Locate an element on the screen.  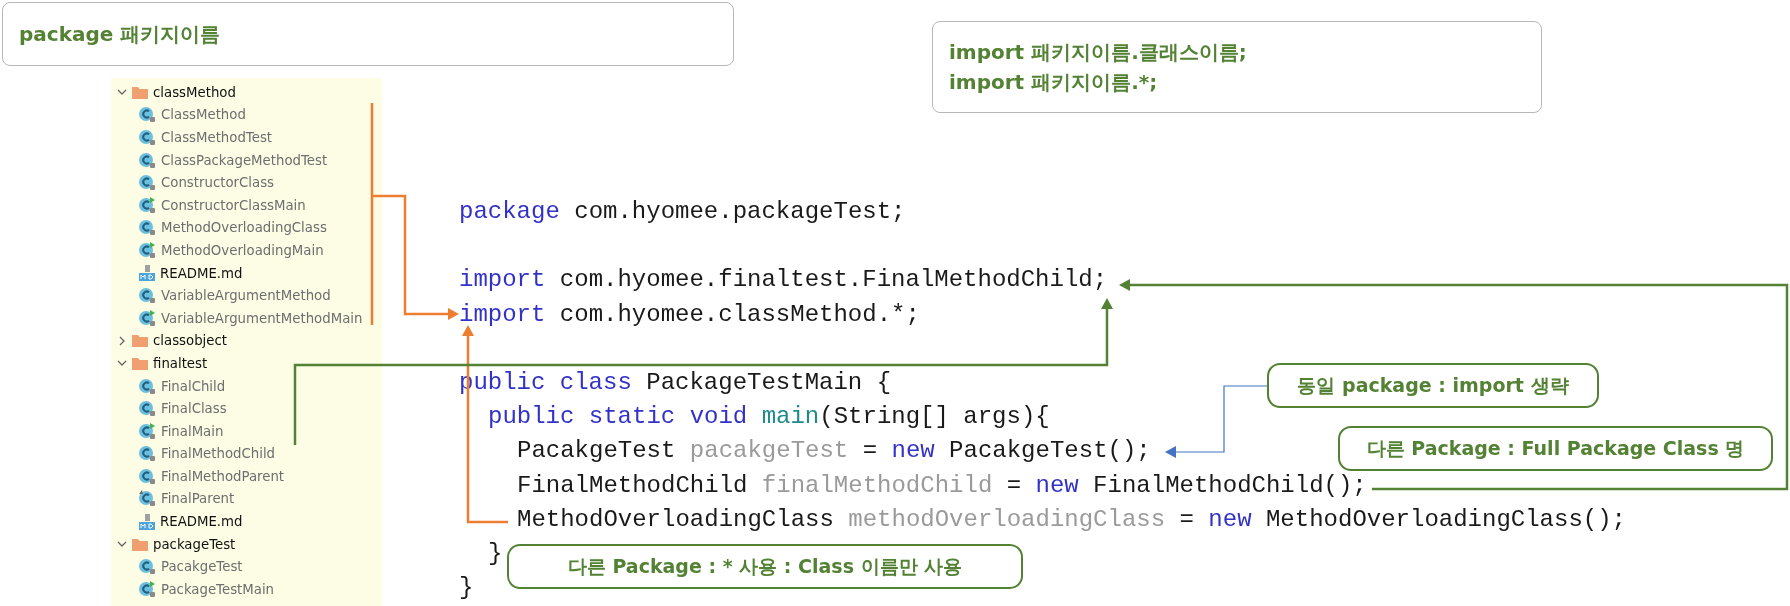
callout-note: 다른 Package : Full Package Class 명 is located at coordinates (1555, 448).